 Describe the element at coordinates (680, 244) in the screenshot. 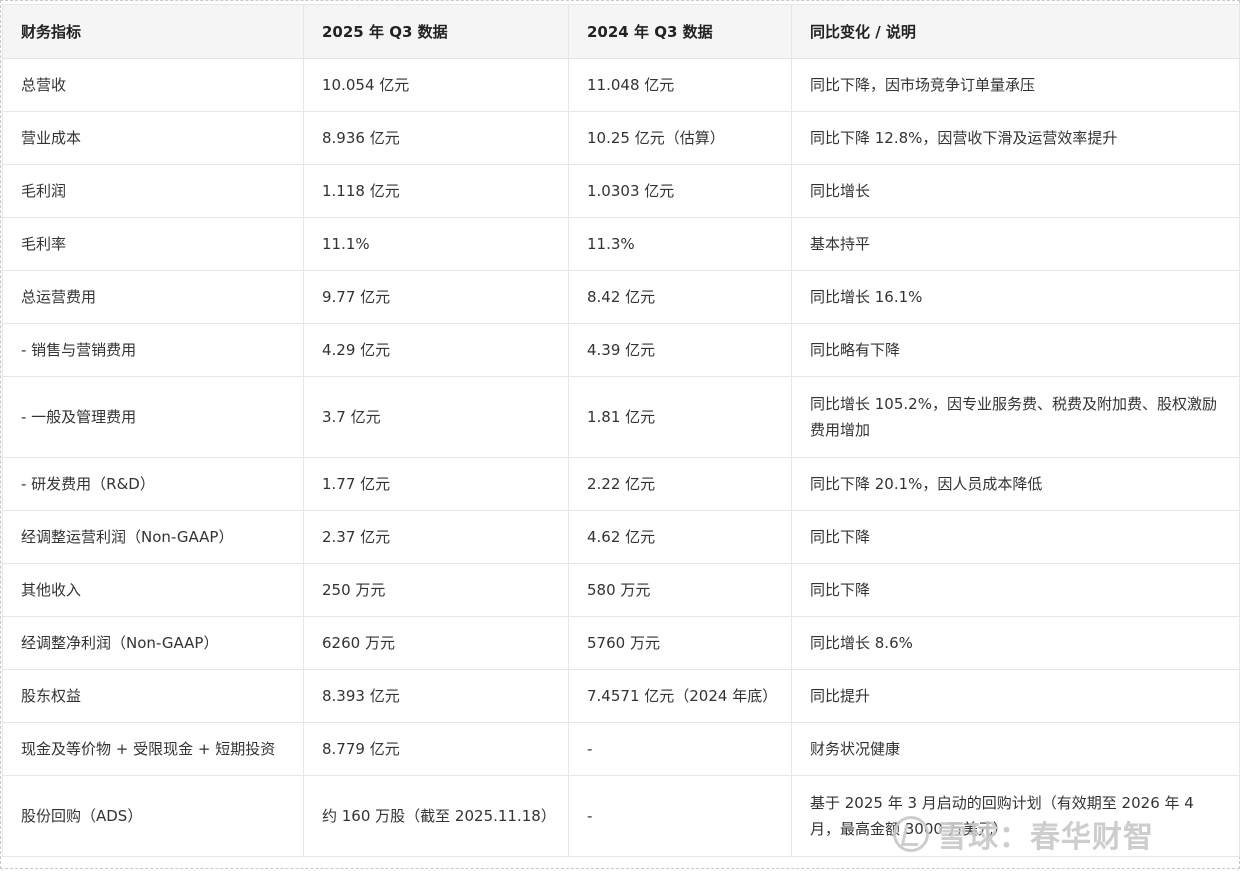

I see `cell-2024: 11.3%` at that location.